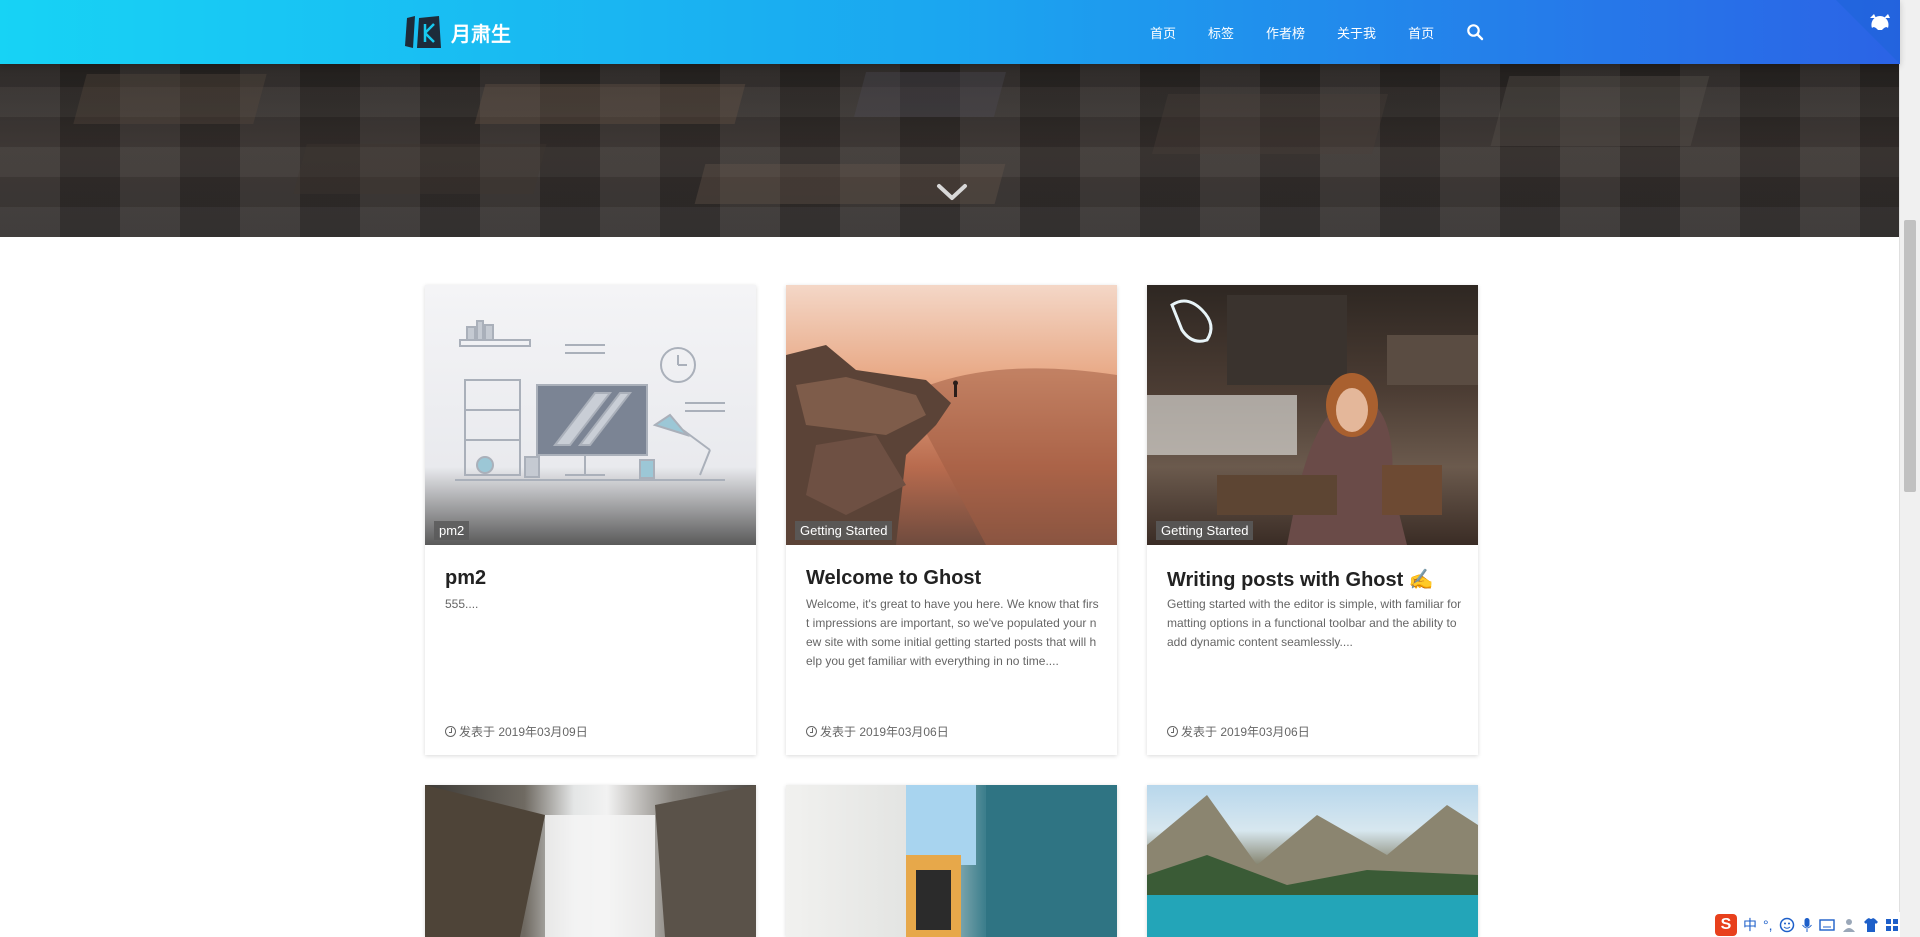  Describe the element at coordinates (590, 400) in the screenshot. I see `desk-illustration-icon` at that location.